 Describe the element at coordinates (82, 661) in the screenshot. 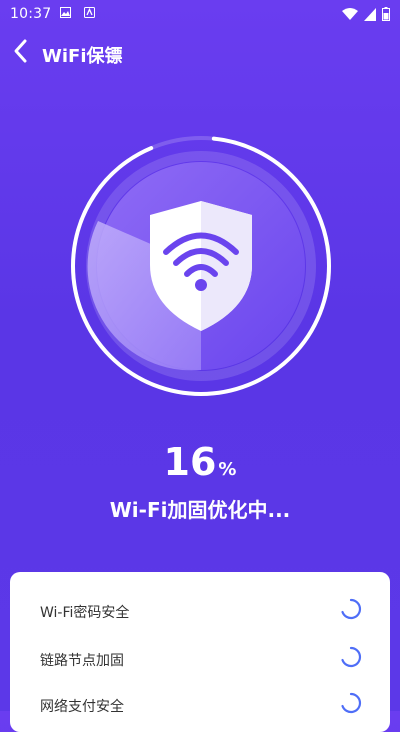

I see `check-item-label: 链路节点加固` at that location.